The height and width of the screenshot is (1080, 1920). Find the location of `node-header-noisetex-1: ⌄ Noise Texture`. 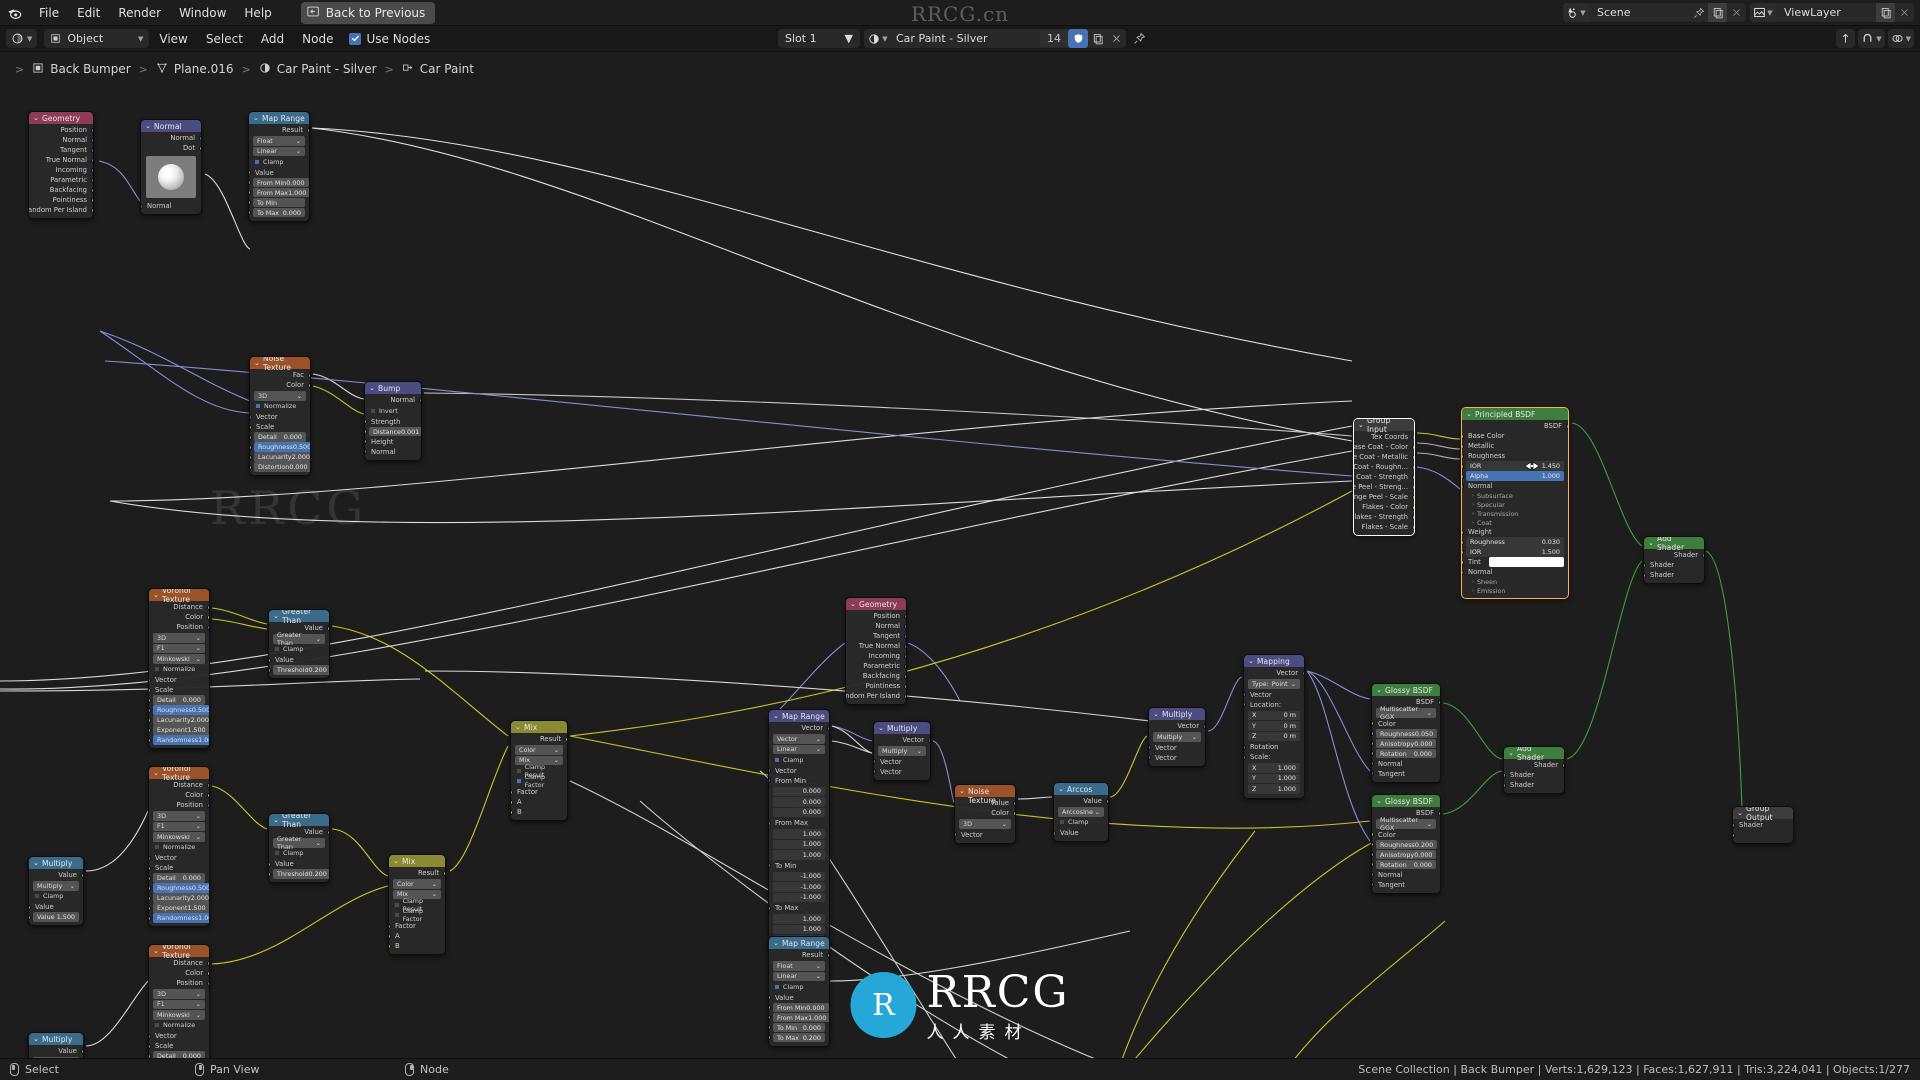

node-header-noisetex-1: ⌄ Noise Texture is located at coordinates (280, 364).